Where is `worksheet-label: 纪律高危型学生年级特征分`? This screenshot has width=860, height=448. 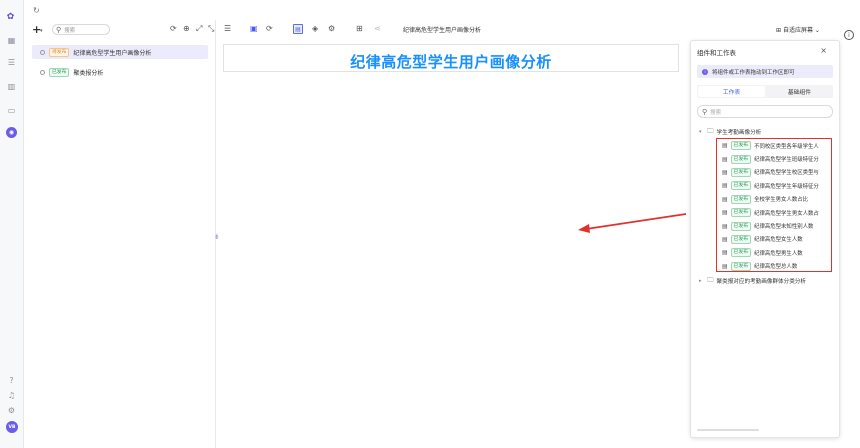
worksheet-label: 纪律高危型学生年级特征分 is located at coordinates (786, 186).